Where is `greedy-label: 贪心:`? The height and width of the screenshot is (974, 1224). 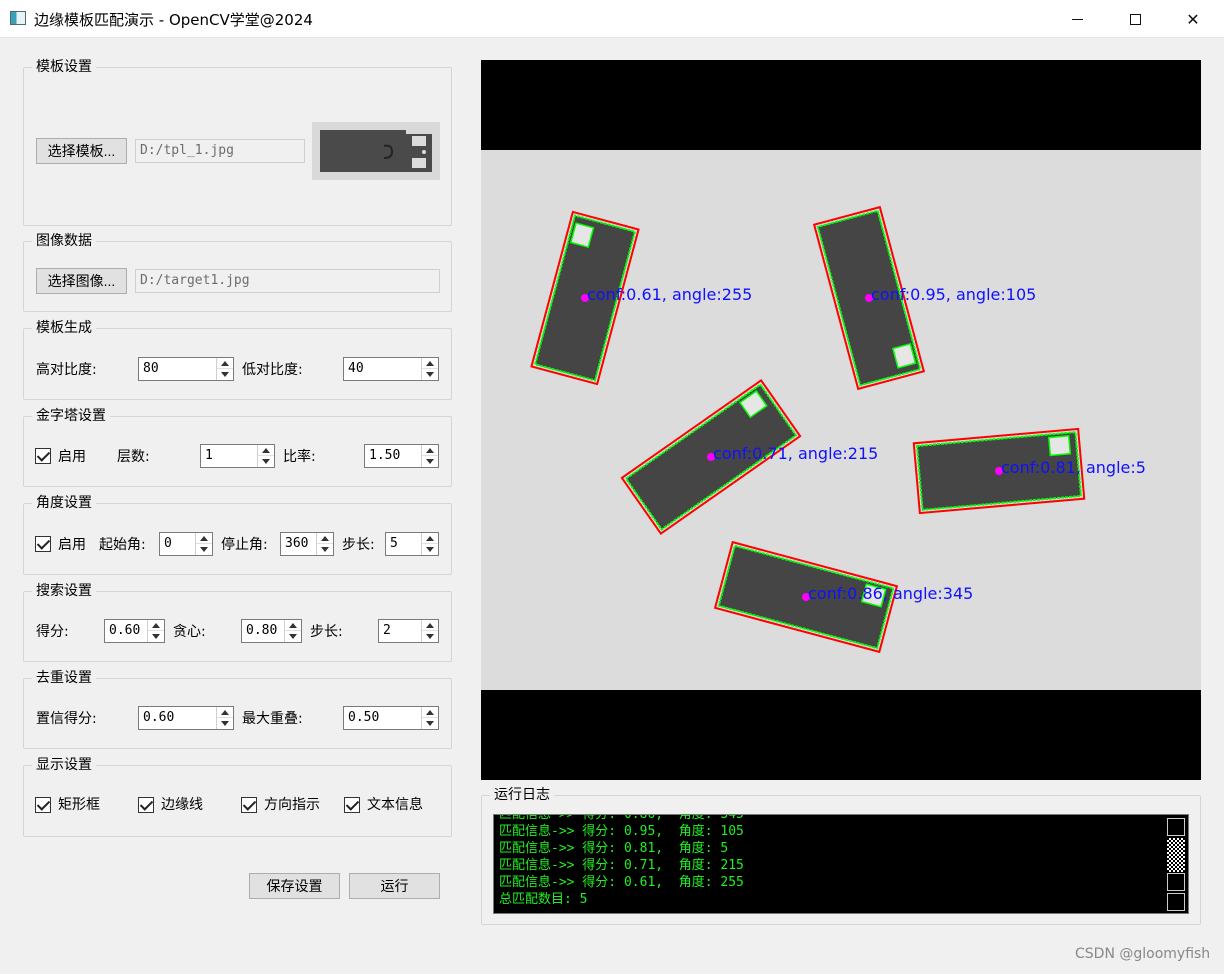
greedy-label: 贪心: is located at coordinates (189, 632).